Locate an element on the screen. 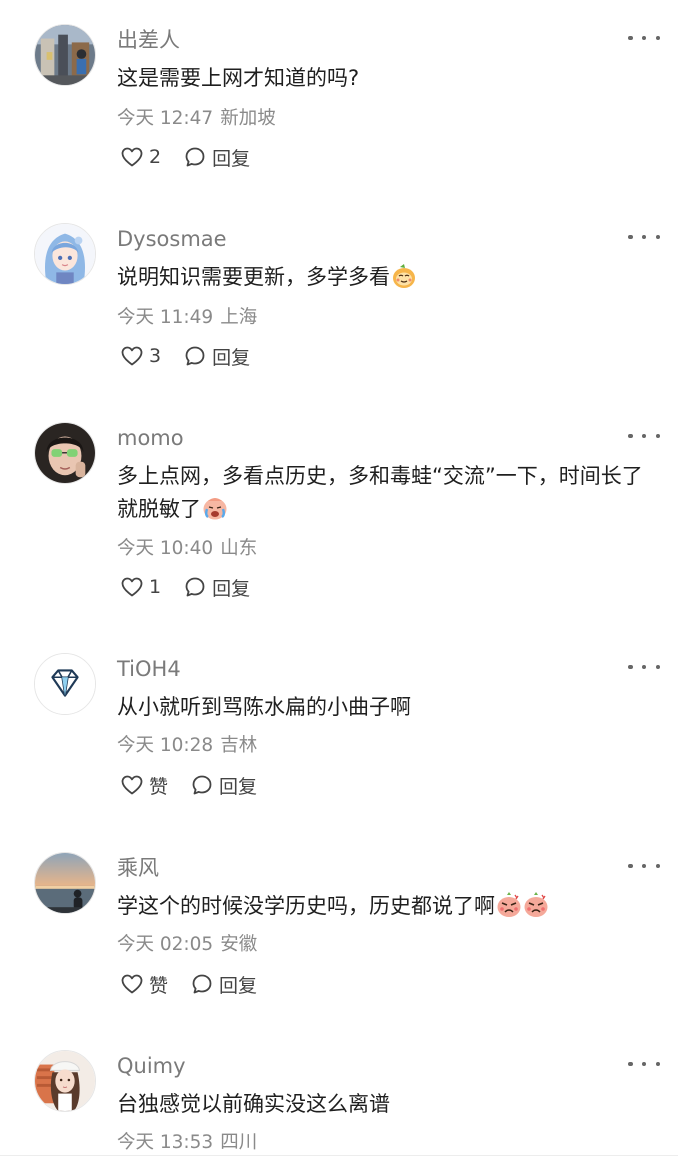 The width and height of the screenshot is (678, 1162). comment-actions: 1 回复 is located at coordinates (185, 587).